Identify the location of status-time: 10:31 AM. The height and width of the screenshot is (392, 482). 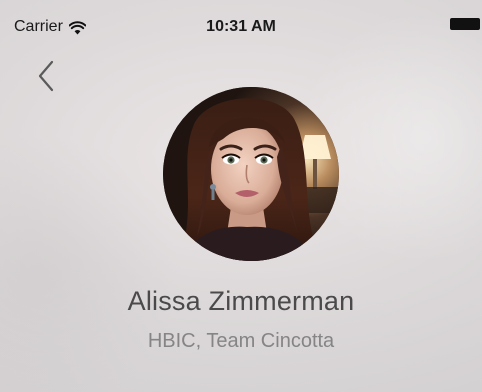
(241, 26).